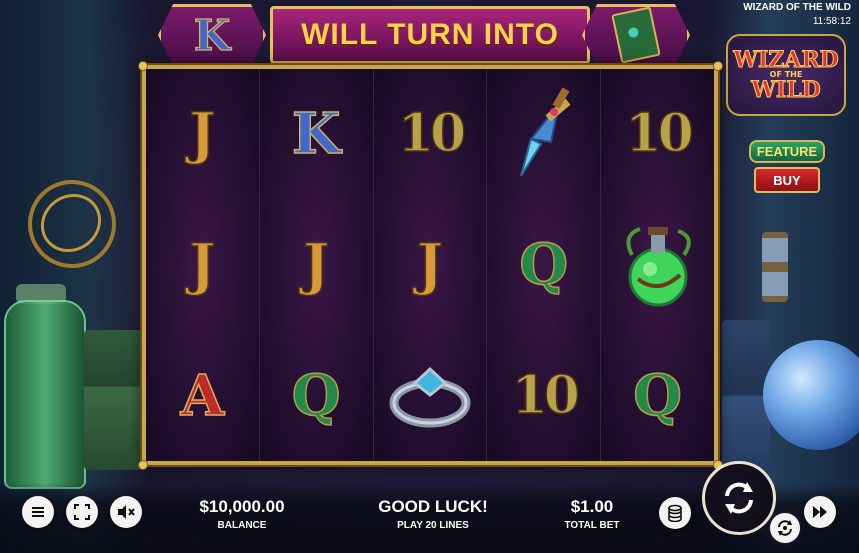 The image size is (859, 553). I want to click on reel-1: J J A, so click(203, 265).